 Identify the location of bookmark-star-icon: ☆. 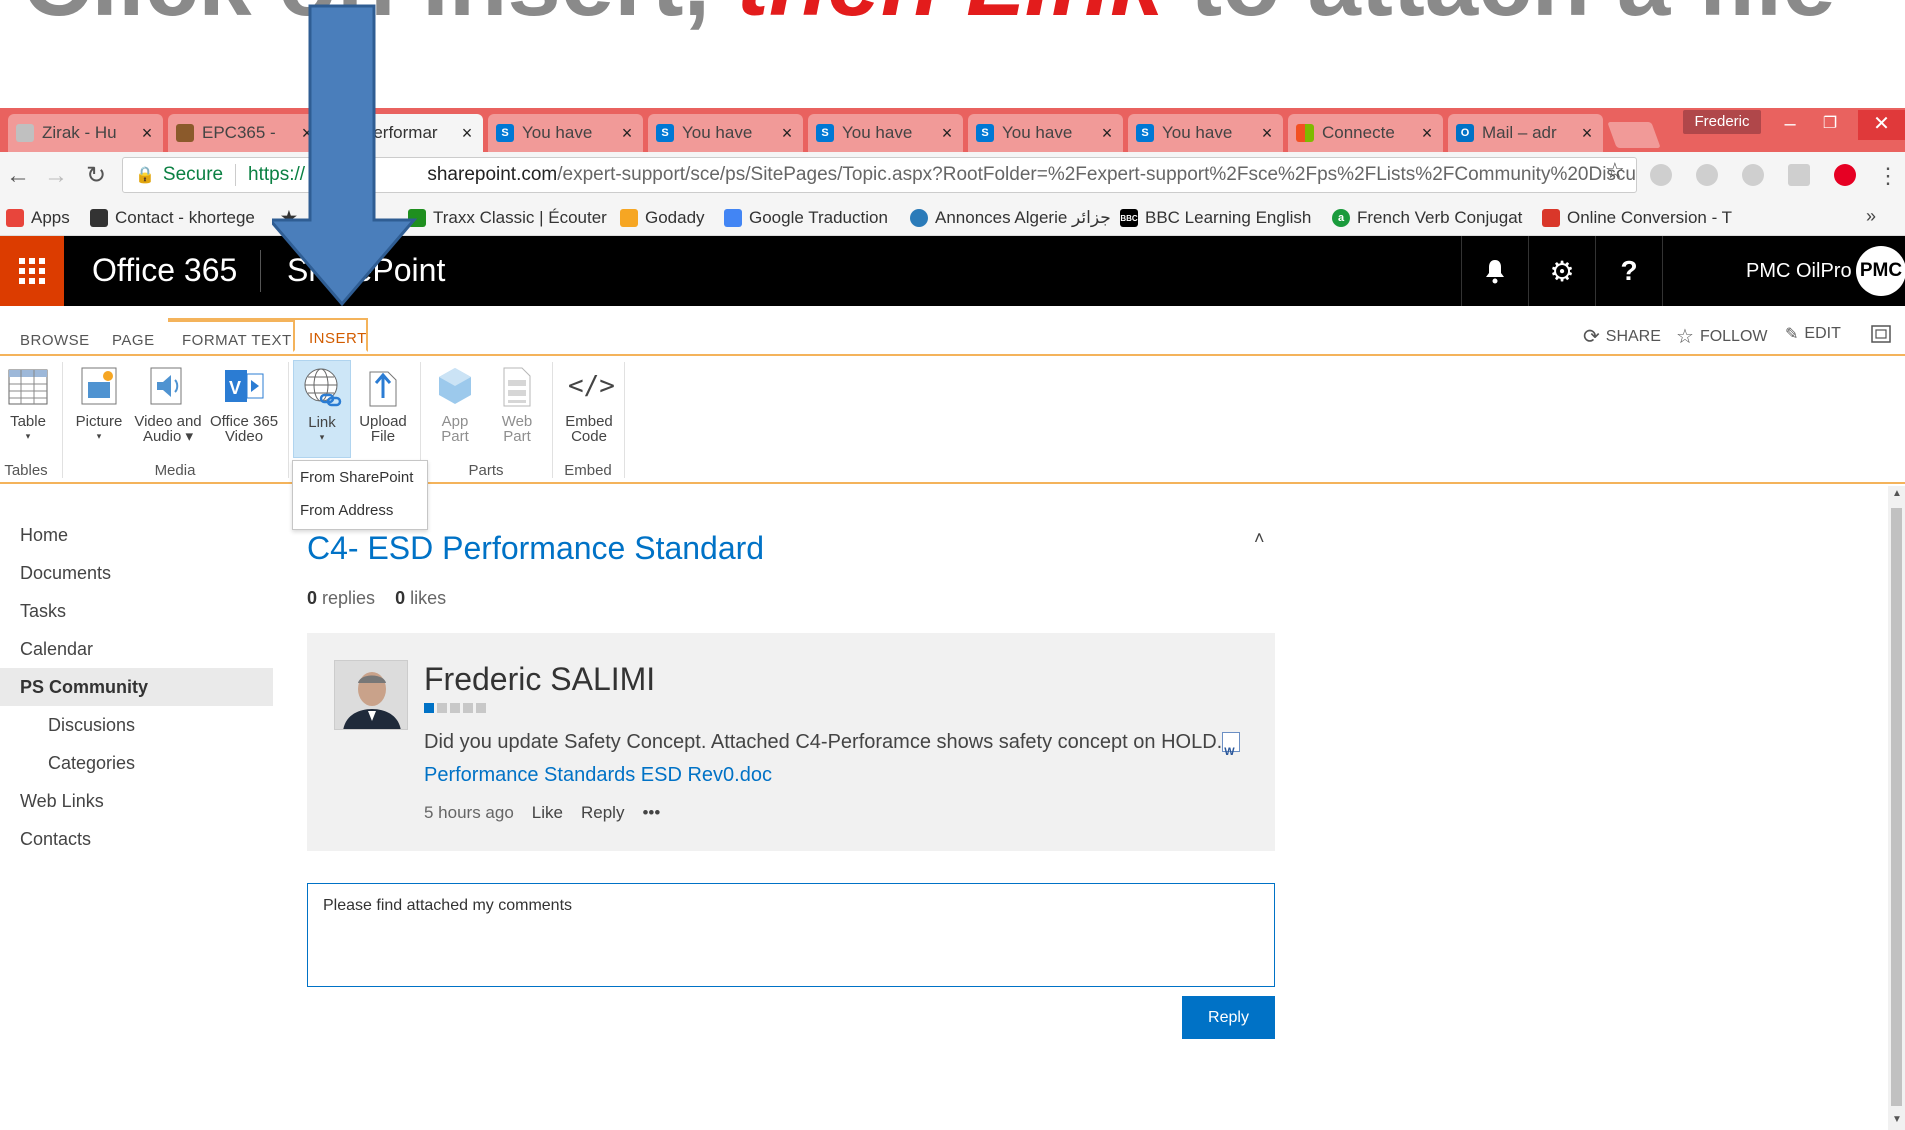
(1615, 171).